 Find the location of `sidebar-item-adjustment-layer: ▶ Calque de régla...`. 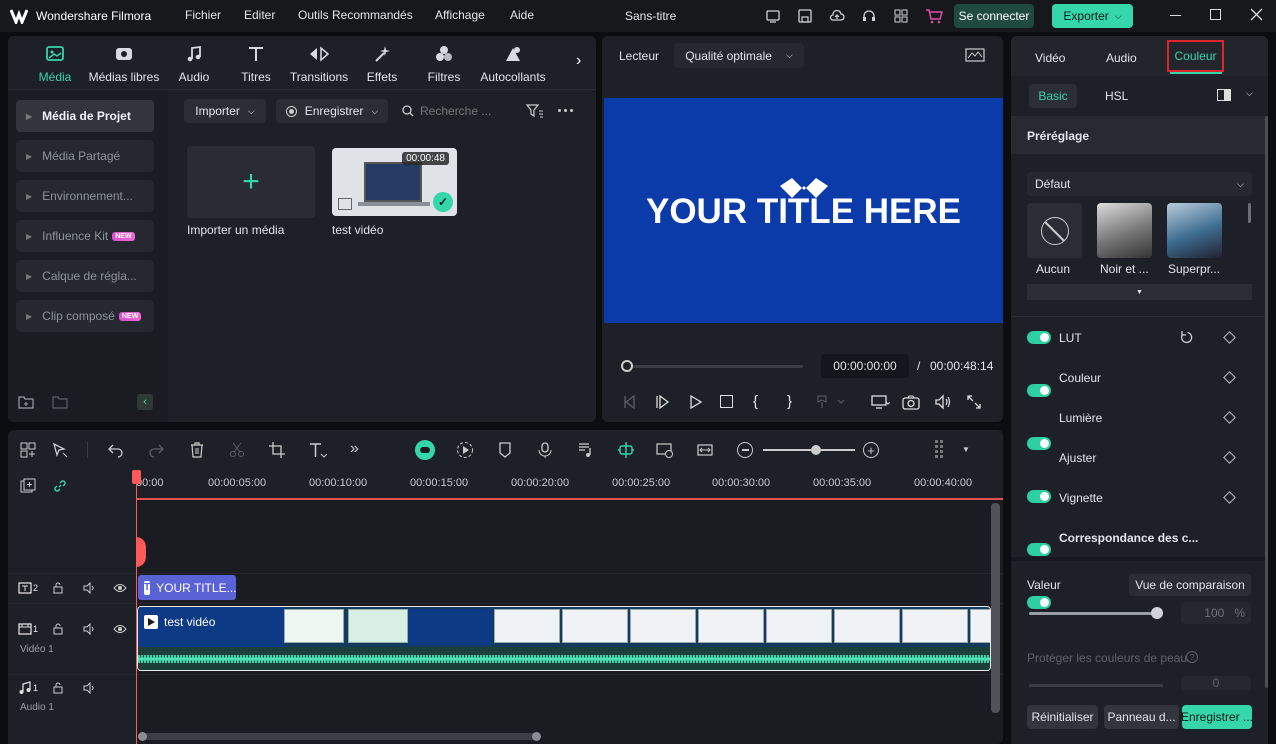

sidebar-item-adjustment-layer: ▶ Calque de régla... is located at coordinates (85, 276).